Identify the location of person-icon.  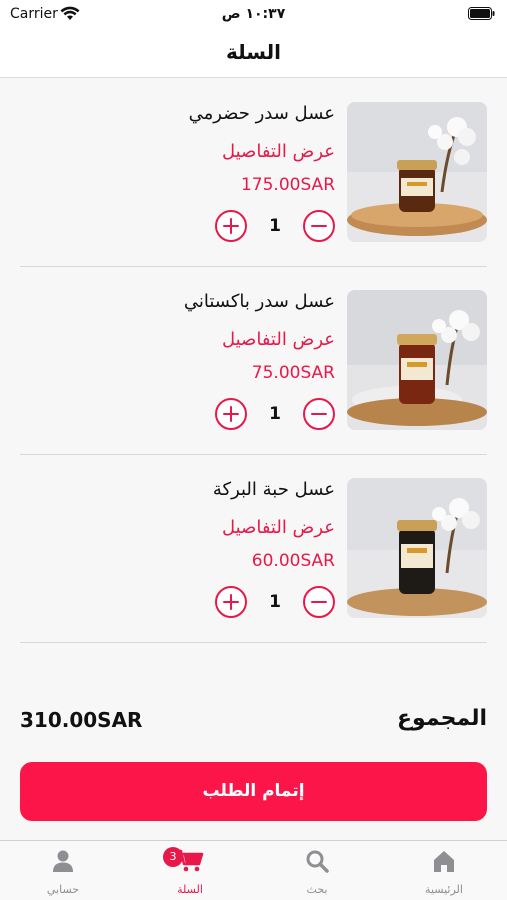
(63, 861).